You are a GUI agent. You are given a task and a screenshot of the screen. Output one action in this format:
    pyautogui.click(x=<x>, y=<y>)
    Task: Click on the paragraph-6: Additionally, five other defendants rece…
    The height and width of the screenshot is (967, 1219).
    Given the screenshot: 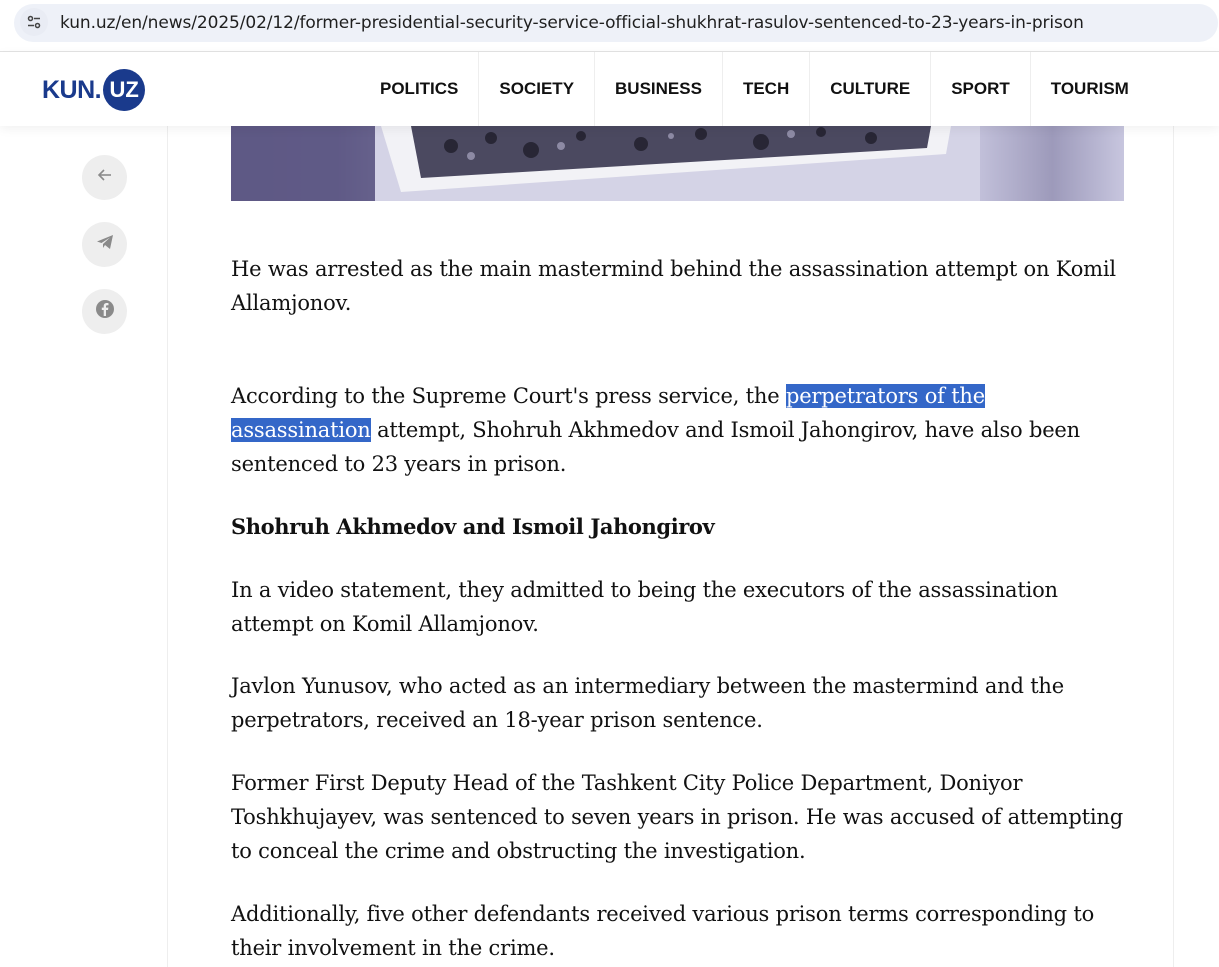 What is the action you would take?
    pyautogui.click(x=663, y=931)
    